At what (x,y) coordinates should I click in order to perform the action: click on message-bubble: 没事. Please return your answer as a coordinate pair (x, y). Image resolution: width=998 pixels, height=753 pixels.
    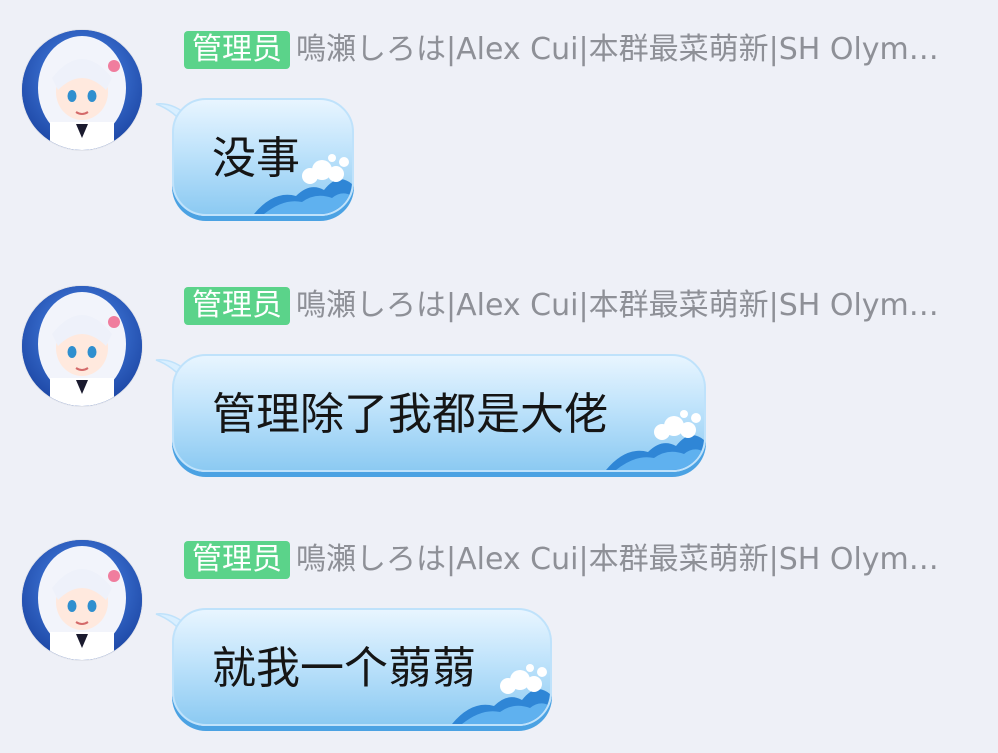
    Looking at the image, I should click on (263, 157).